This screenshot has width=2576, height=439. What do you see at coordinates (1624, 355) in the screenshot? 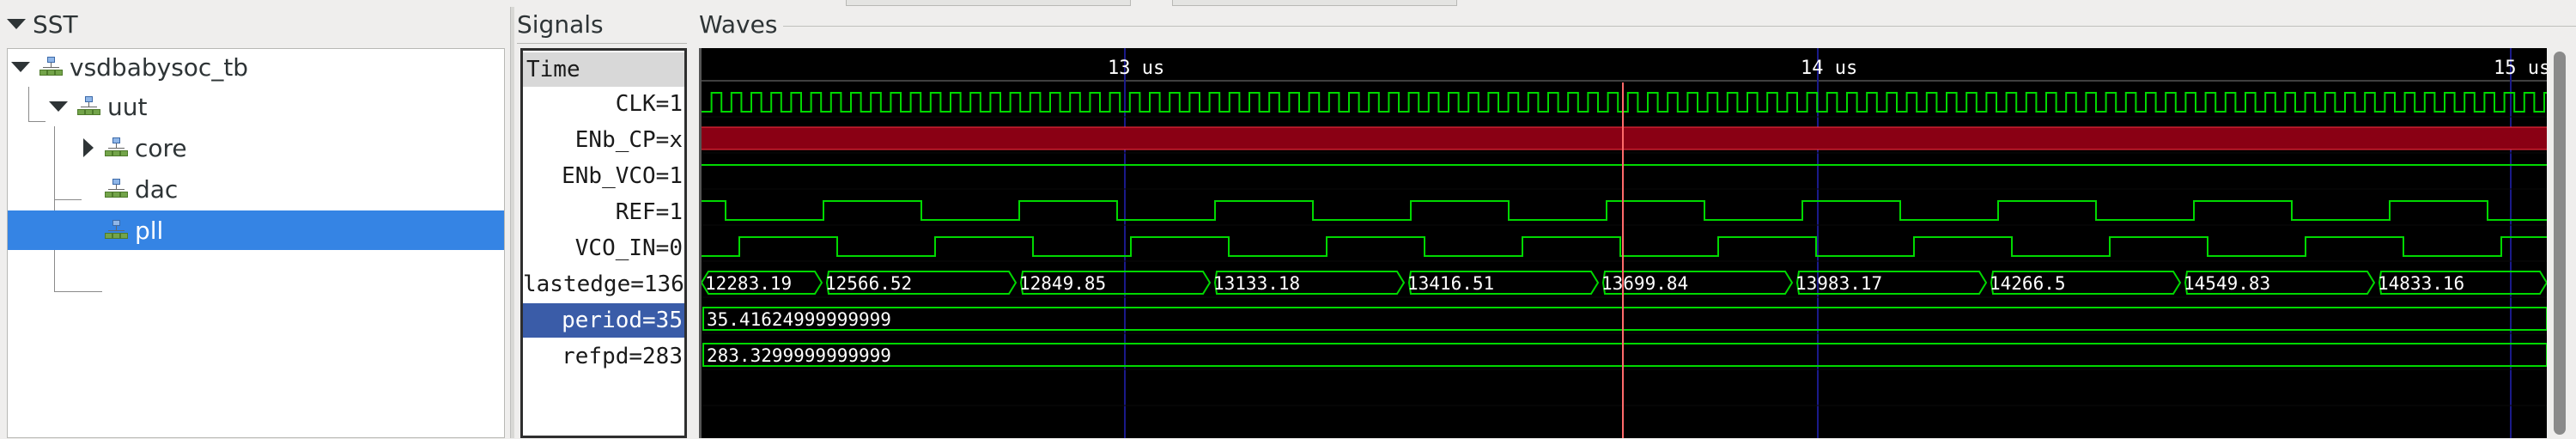
I see `refpd-bus` at bounding box center [1624, 355].